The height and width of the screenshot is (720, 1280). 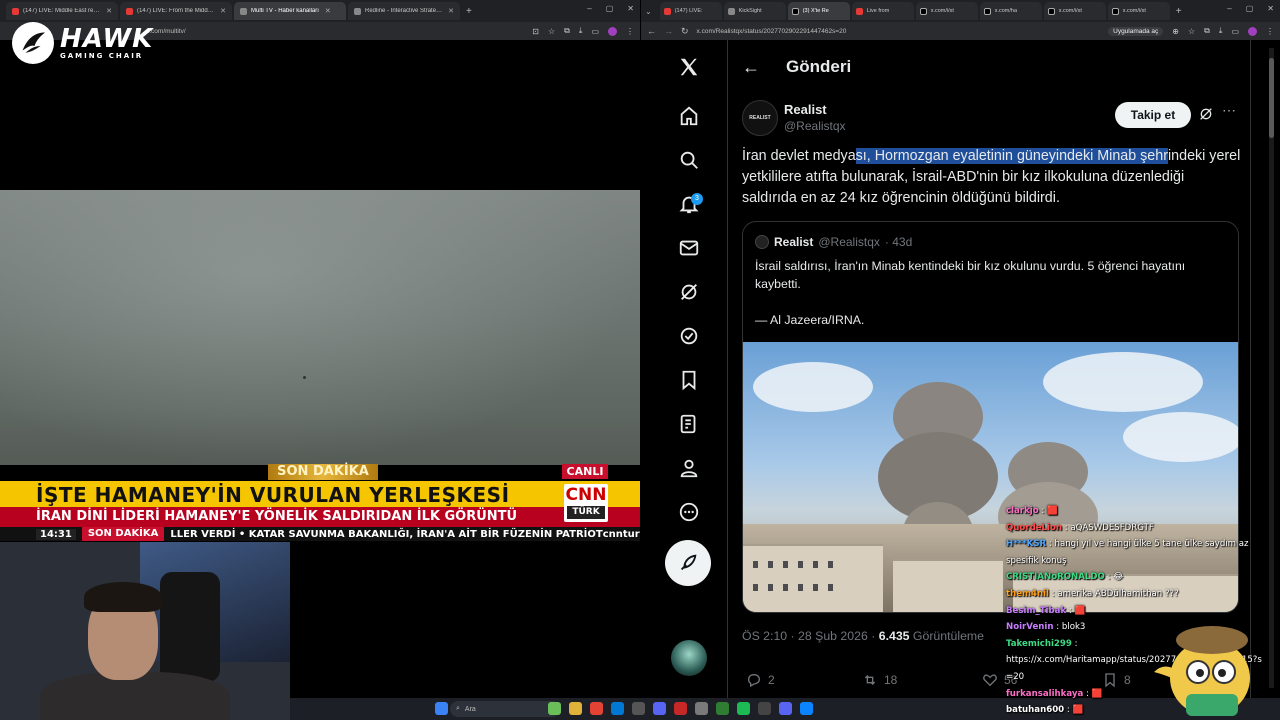 What do you see at coordinates (290, 11) in the screenshot?
I see `left-tab-3: Multi TV - Haber kanalları ✕` at bounding box center [290, 11].